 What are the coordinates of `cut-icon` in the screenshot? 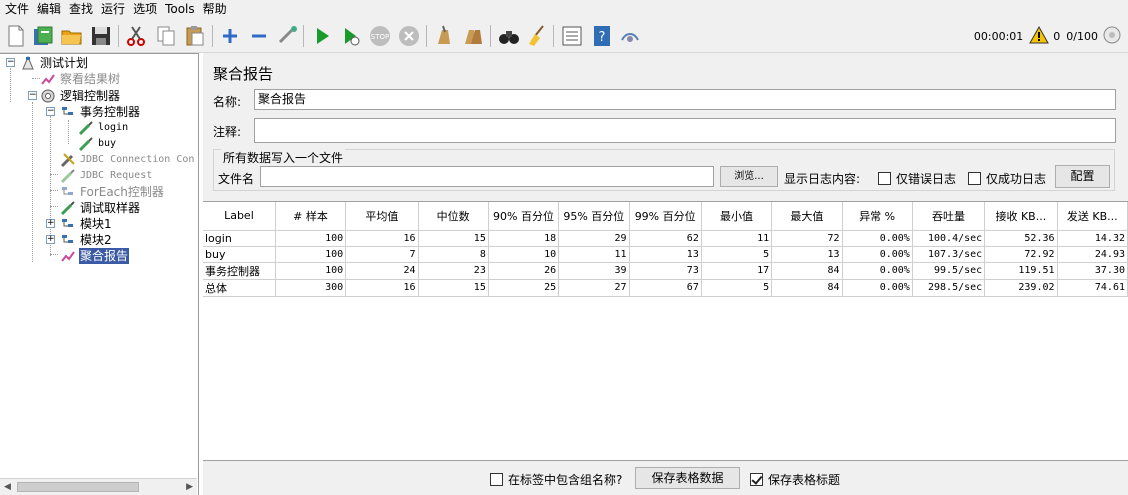 It's located at (136, 36).